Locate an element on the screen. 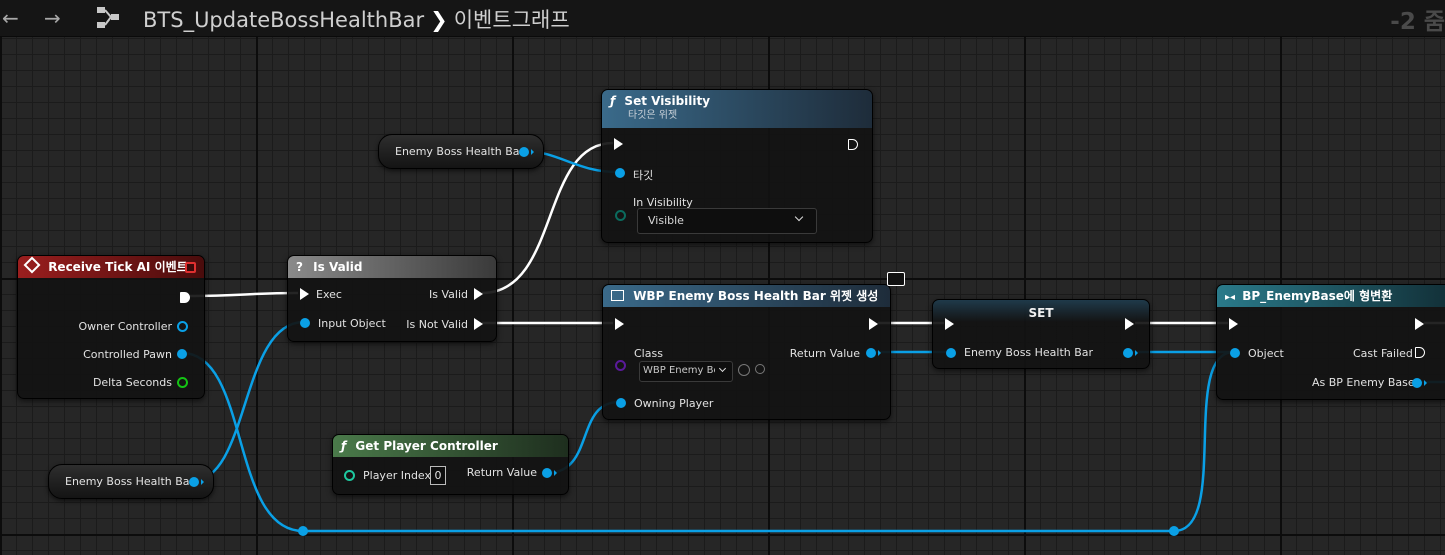 The width and height of the screenshot is (1445, 555). node-header: ƒ Set Visibility 타깃은 위젯 is located at coordinates (737, 109).